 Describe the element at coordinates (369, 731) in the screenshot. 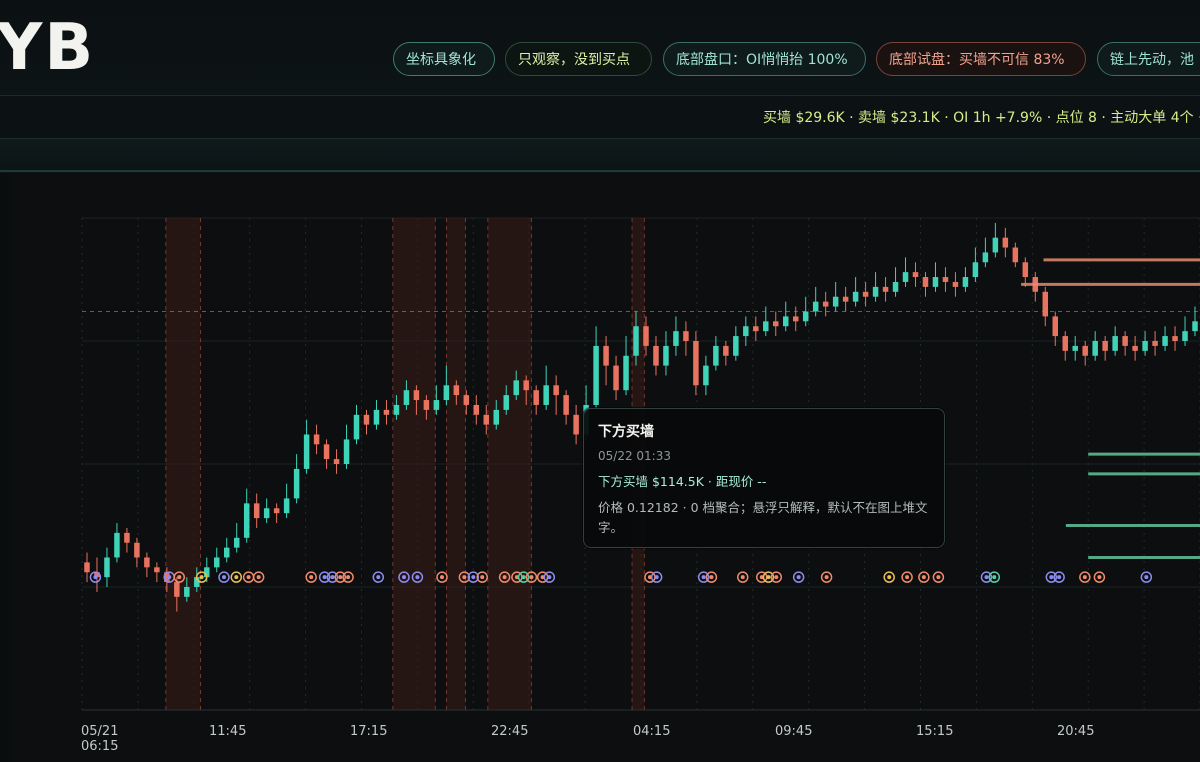

I see `x-axis-label: 17:15` at that location.